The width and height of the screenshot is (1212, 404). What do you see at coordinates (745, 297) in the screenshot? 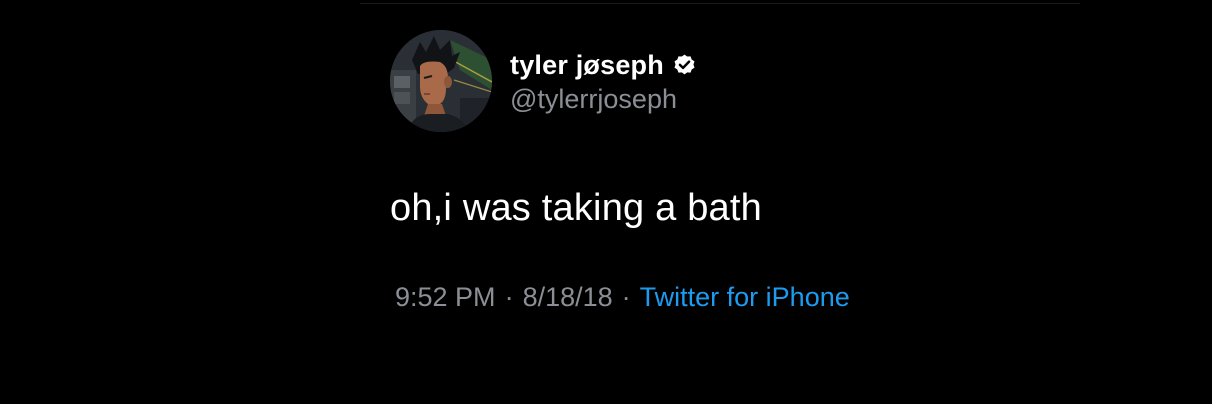
I see `tweet-source-link: Twitter for iPhone` at bounding box center [745, 297].